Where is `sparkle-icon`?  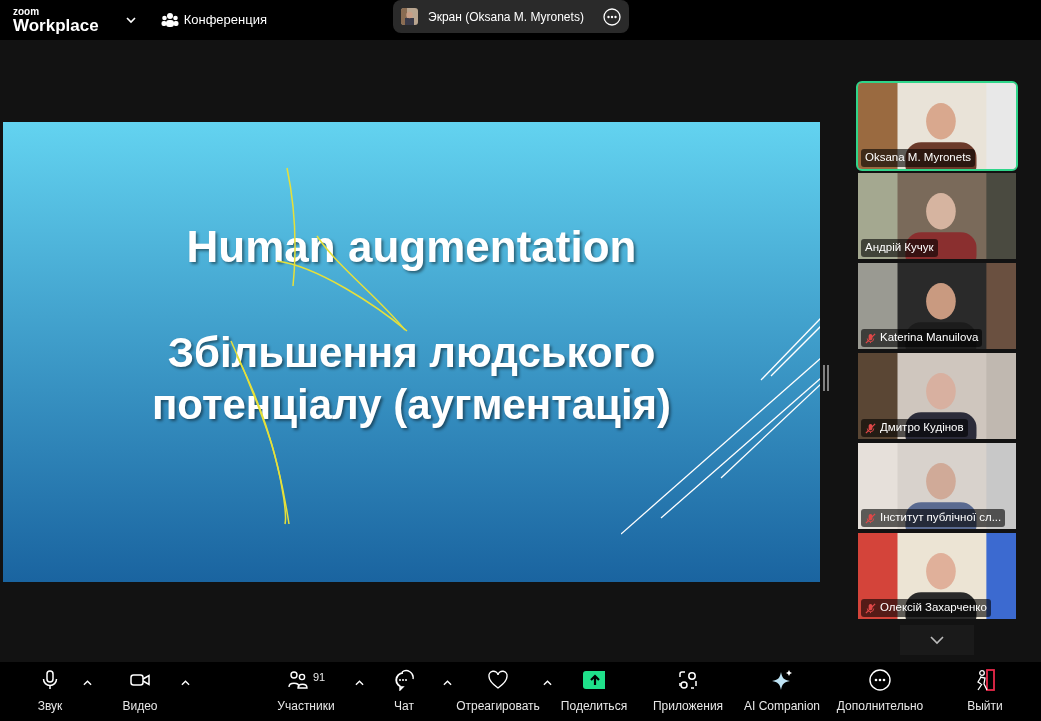 sparkle-icon is located at coordinates (782, 679).